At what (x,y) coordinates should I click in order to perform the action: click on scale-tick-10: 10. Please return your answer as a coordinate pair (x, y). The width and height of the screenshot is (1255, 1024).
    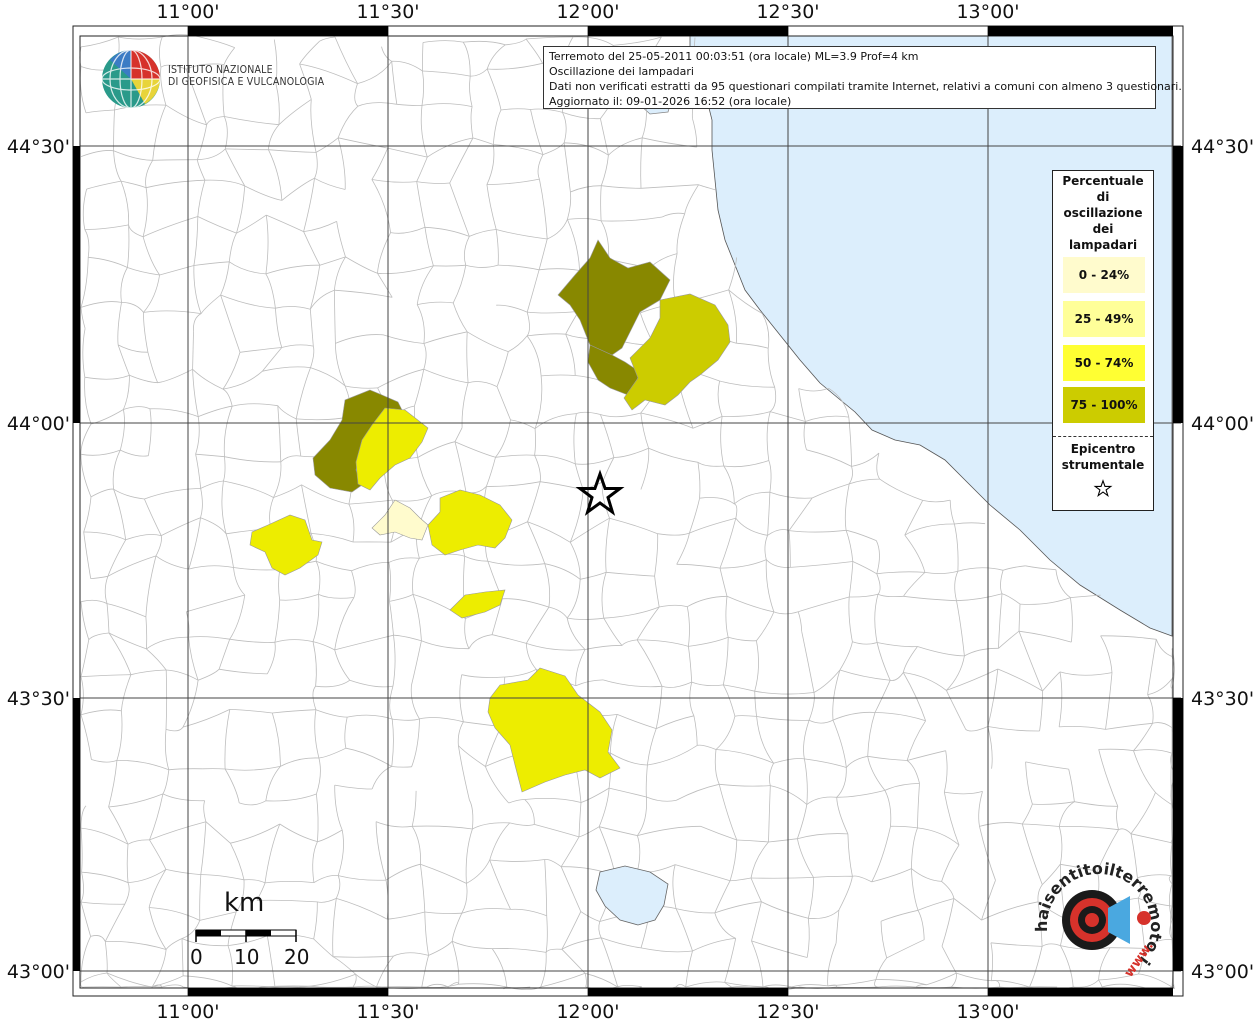
    Looking at the image, I should click on (247, 957).